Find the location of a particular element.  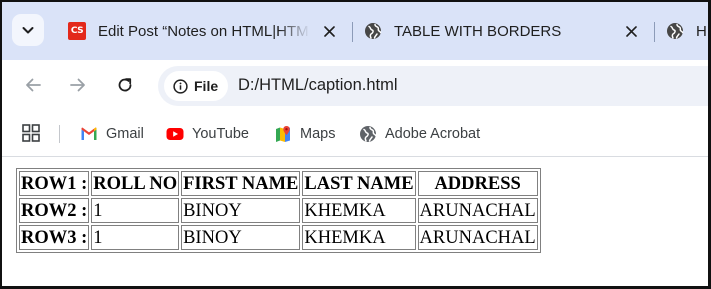

tab-search-button is located at coordinates (28, 30).